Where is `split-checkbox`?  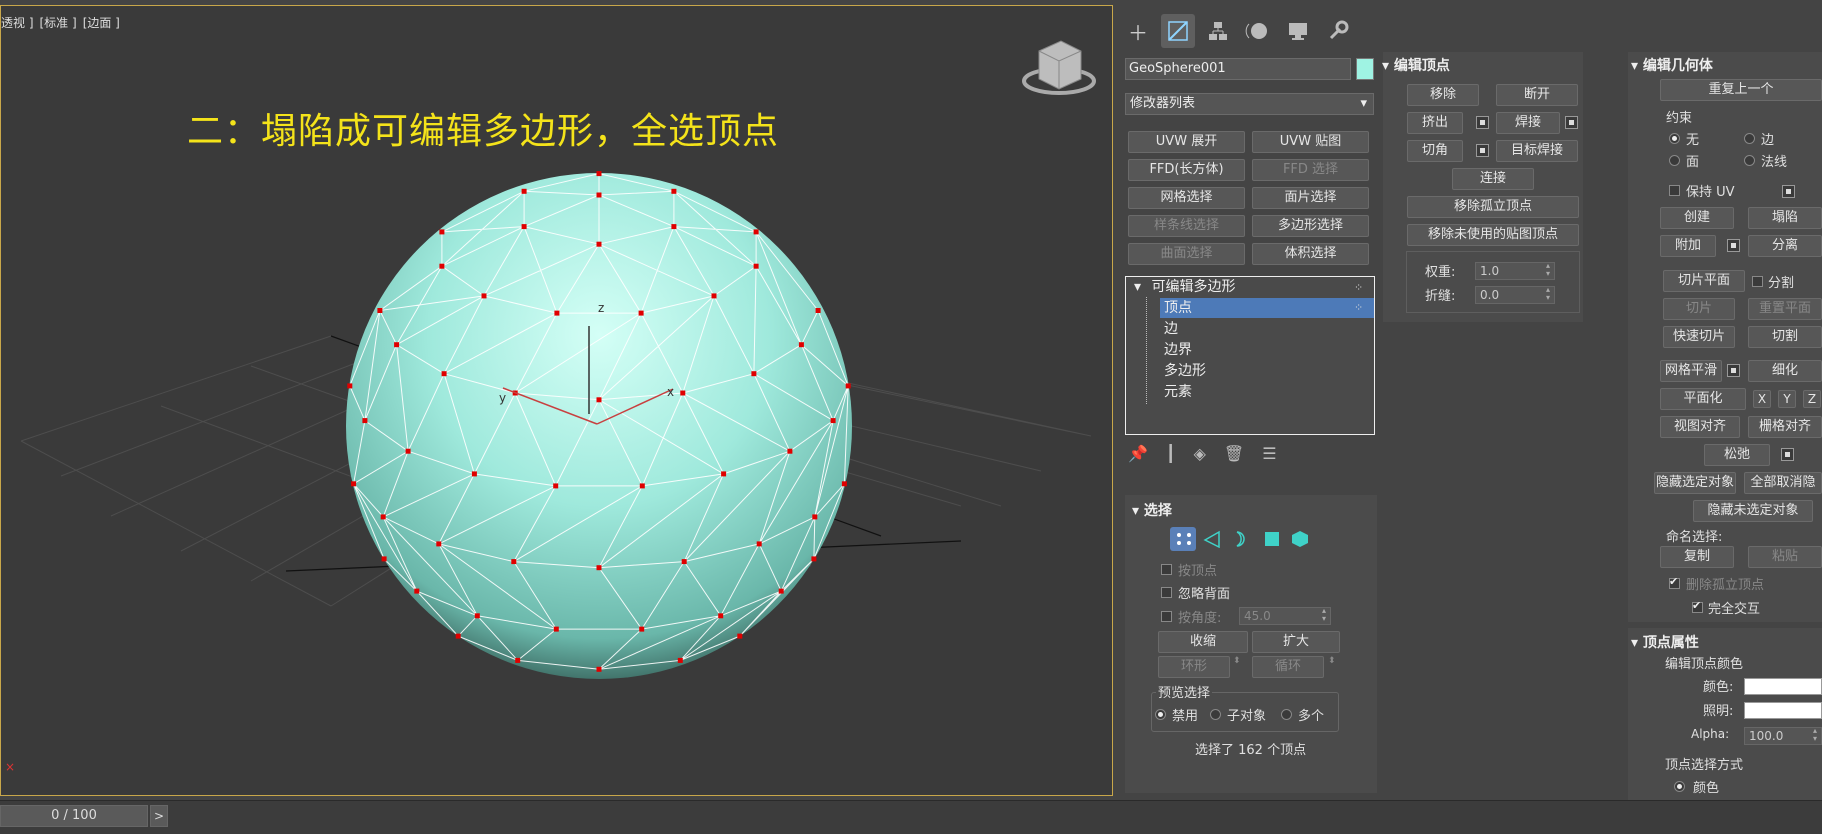 split-checkbox is located at coordinates (1757, 281).